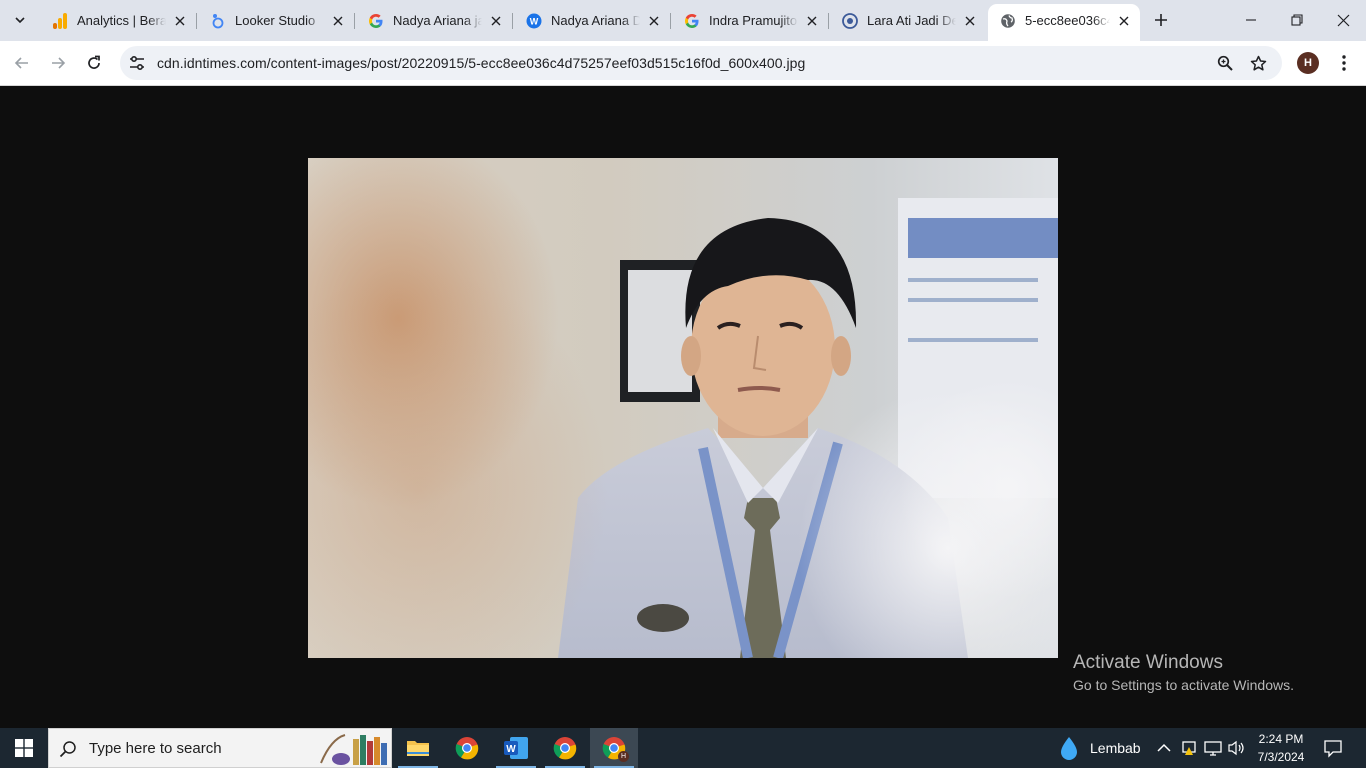 The height and width of the screenshot is (768, 1366). I want to click on reload-icon, so click(94, 62).